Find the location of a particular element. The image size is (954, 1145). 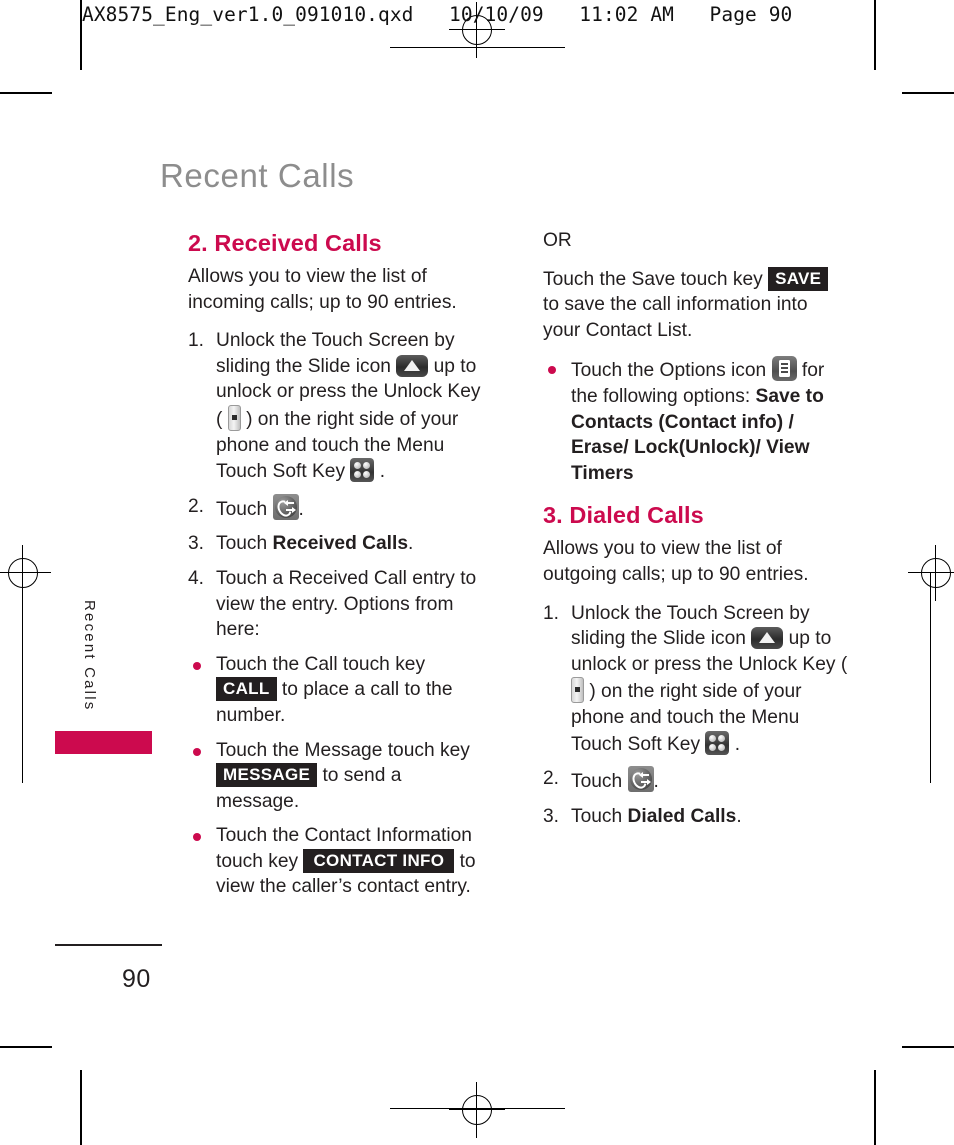

step-text: Touch Received Calls. is located at coordinates (315, 544).